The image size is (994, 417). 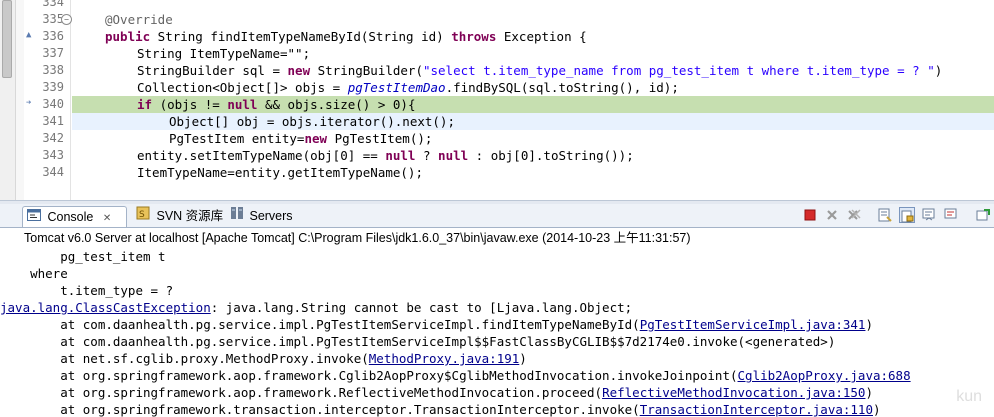 What do you see at coordinates (53, 87) in the screenshot?
I see `line-number: 339` at bounding box center [53, 87].